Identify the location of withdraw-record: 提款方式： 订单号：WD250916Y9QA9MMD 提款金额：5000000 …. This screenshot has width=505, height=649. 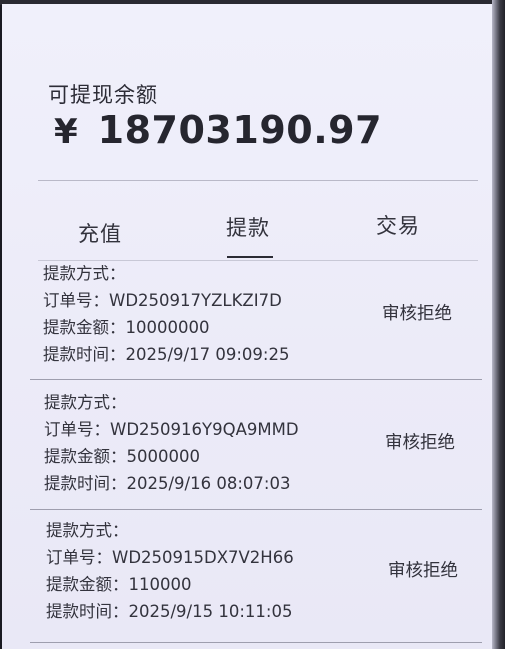
(256, 443).